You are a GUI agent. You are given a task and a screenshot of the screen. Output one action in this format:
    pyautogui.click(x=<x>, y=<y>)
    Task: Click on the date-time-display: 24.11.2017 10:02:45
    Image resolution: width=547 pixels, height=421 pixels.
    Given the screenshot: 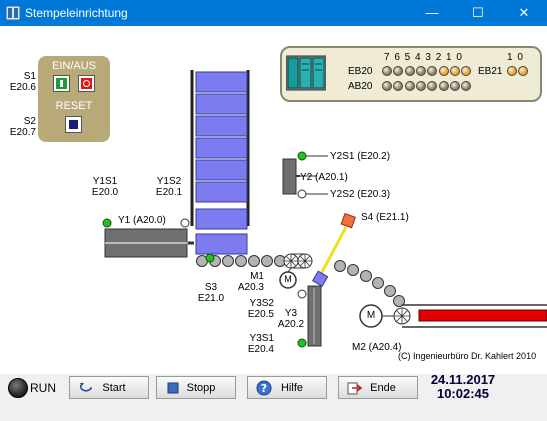 What is the action you would take?
    pyautogui.click(x=463, y=387)
    